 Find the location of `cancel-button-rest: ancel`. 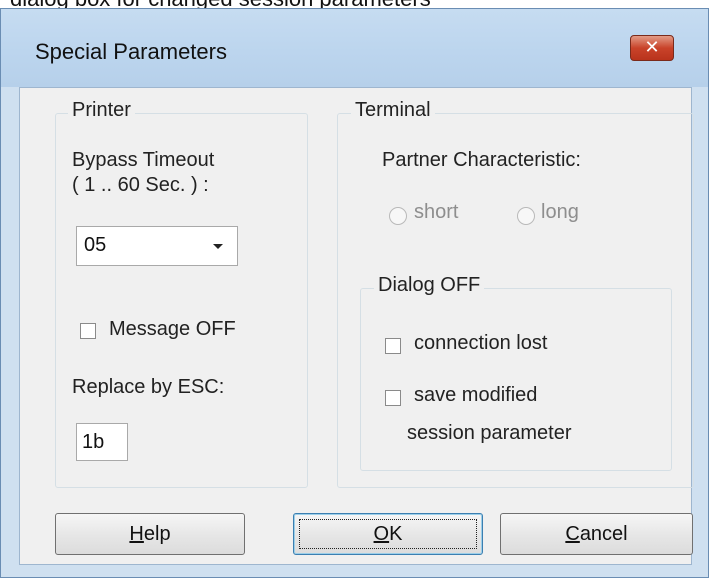

cancel-button-rest: ancel is located at coordinates (603, 534).